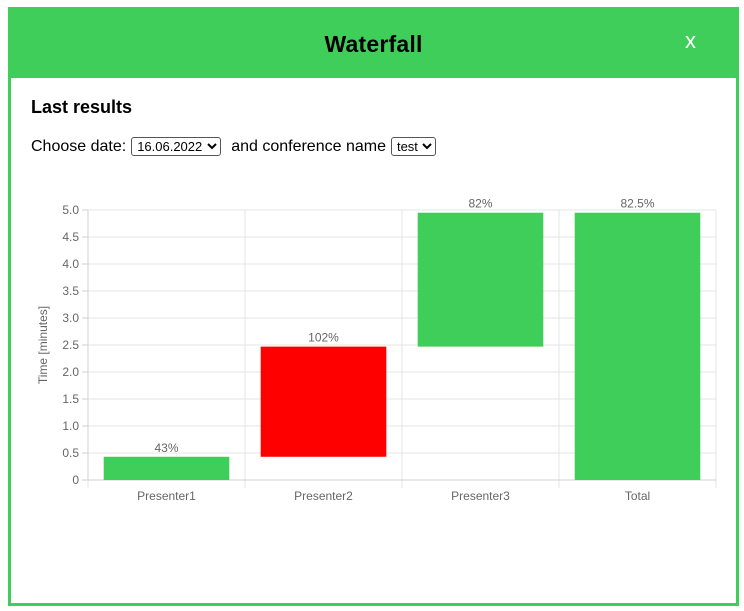  Describe the element at coordinates (70, 345) in the screenshot. I see `y-tick-label: 2.5` at that location.